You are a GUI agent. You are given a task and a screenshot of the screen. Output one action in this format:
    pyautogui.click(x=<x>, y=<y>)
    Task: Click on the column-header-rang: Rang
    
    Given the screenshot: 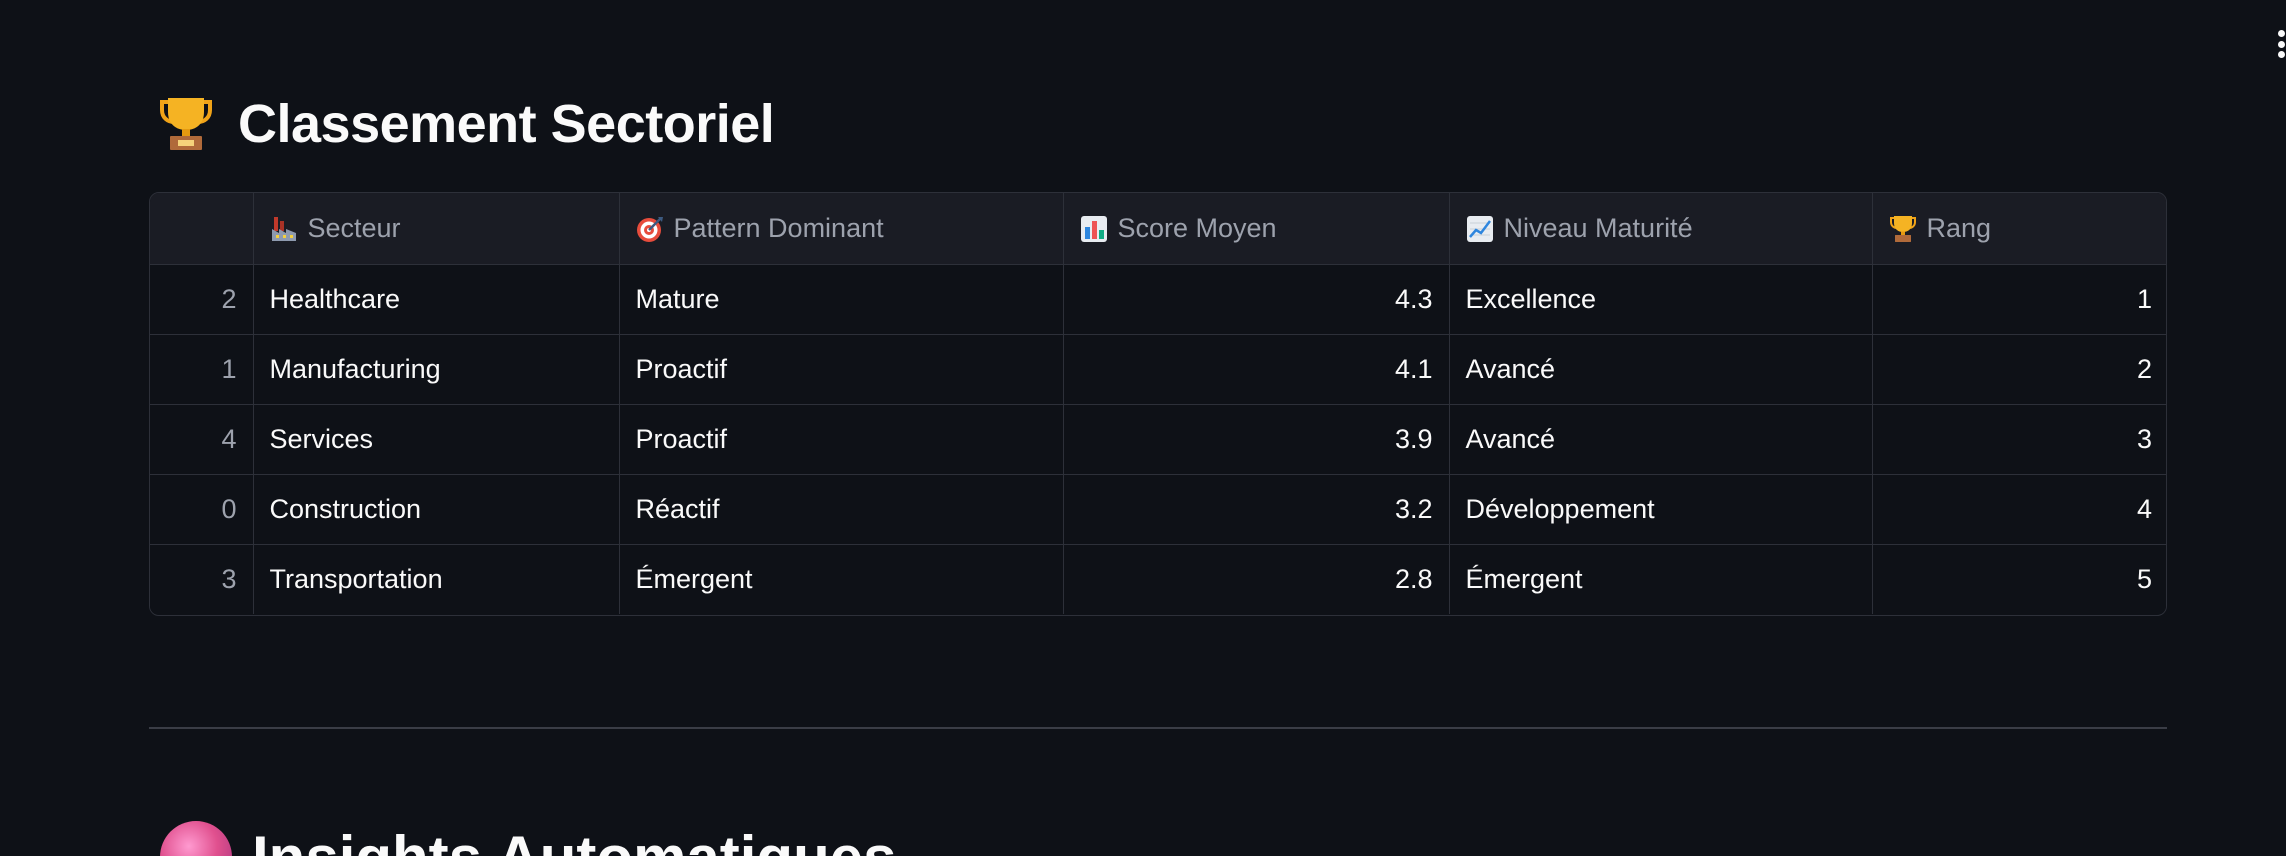 What is the action you would take?
    pyautogui.click(x=2019, y=229)
    